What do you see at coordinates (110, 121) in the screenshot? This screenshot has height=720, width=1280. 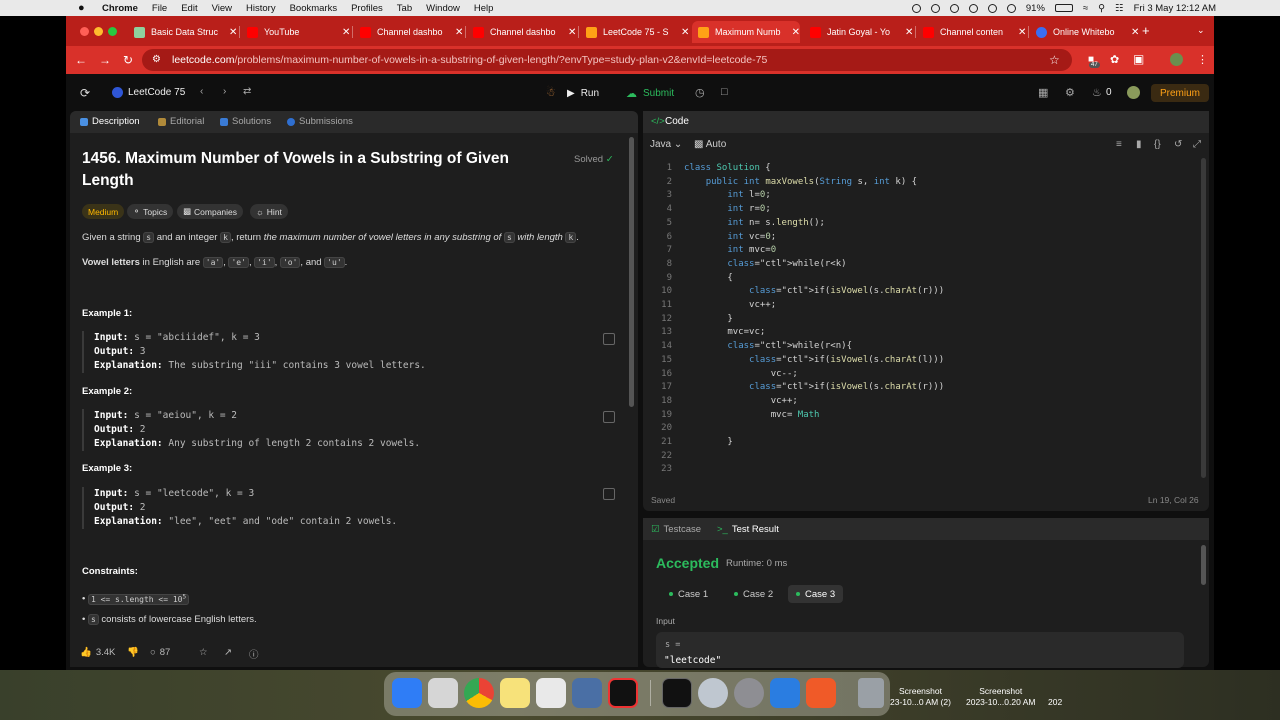 I see `tab-description: Description` at bounding box center [110, 121].